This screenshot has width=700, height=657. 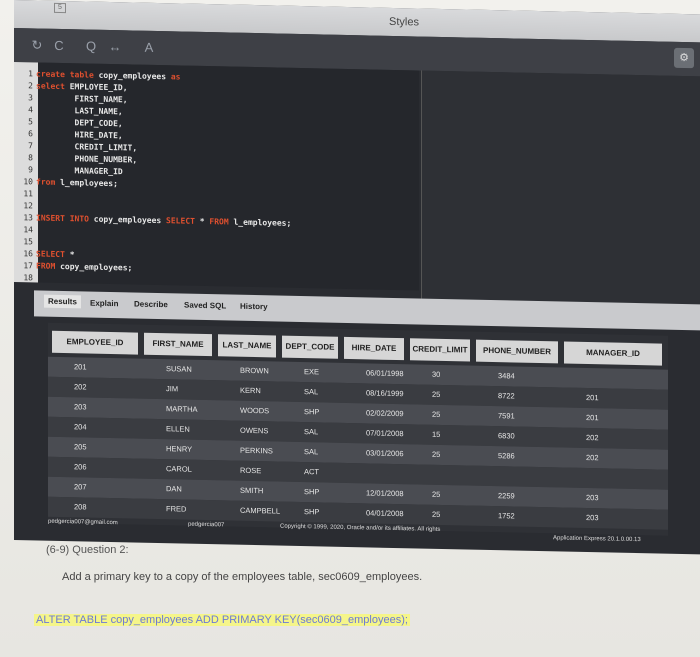 What do you see at coordinates (28, 242) in the screenshot?
I see `line-number: 15` at bounding box center [28, 242].